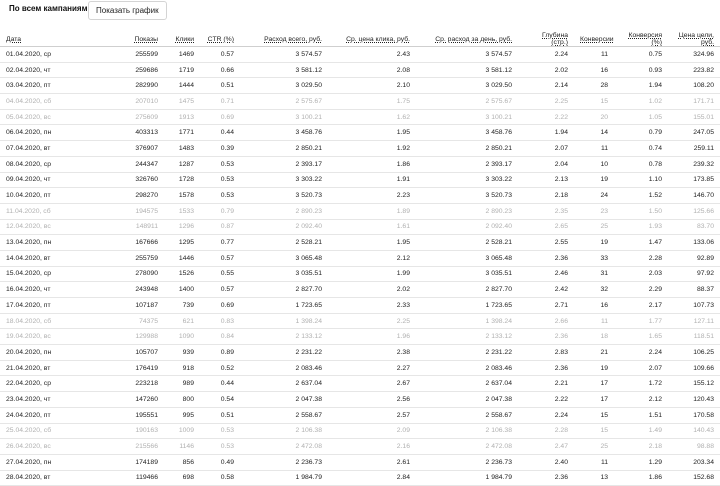 This screenshot has width=720, height=486. Describe the element at coordinates (220, 242) in the screenshot. I see `cell-ctr: 0.77` at that location.